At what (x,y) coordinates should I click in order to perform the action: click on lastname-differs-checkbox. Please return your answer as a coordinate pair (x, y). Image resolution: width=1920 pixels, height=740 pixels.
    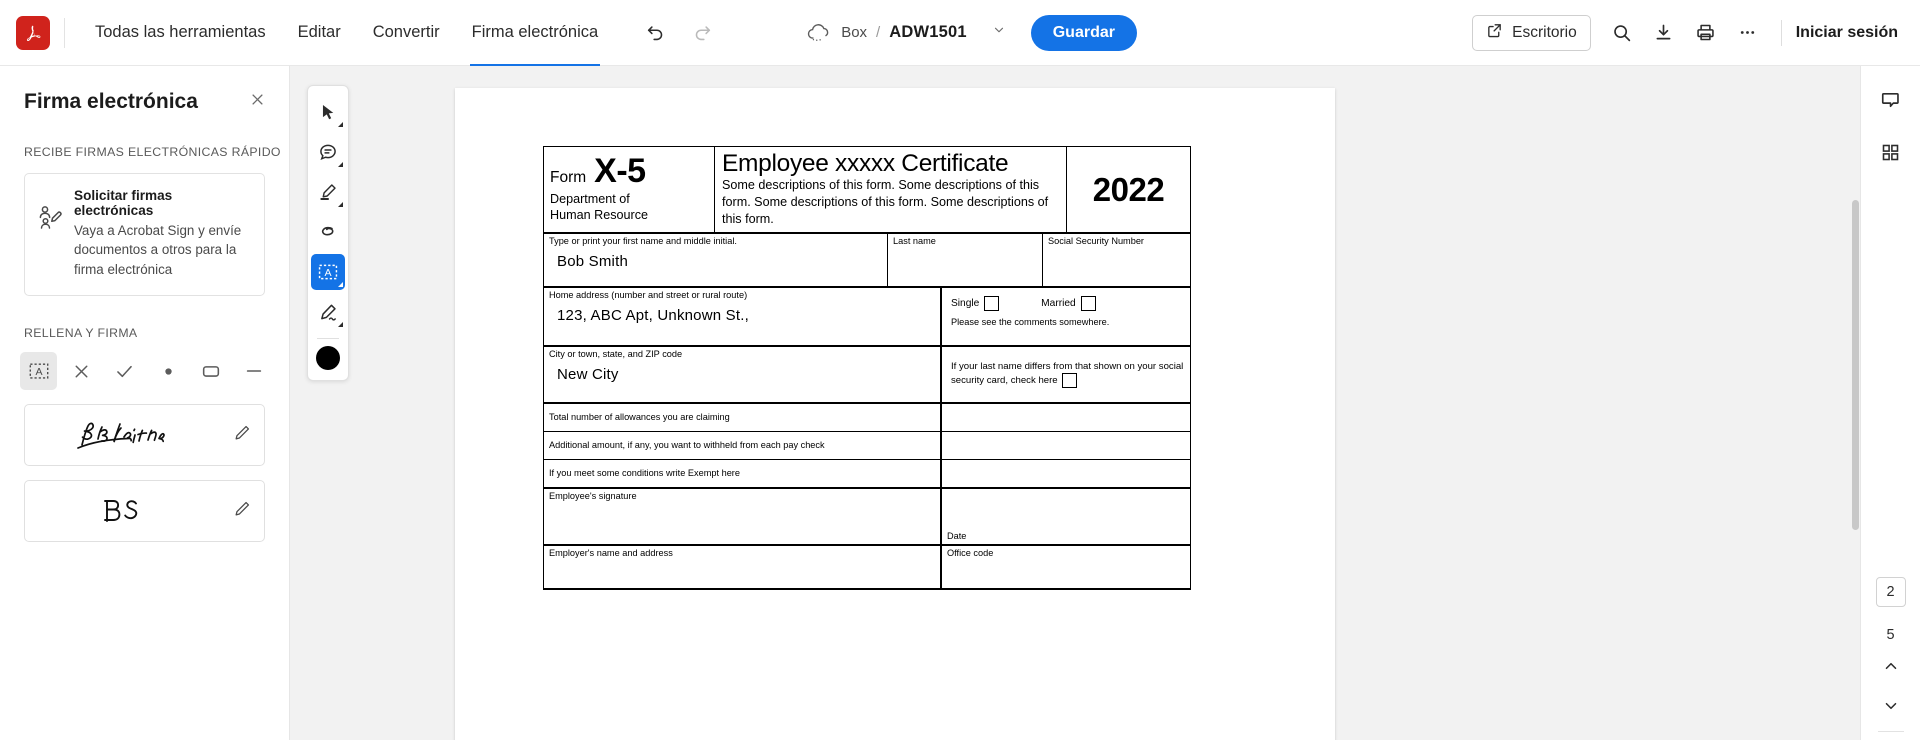
    Looking at the image, I should click on (1070, 381).